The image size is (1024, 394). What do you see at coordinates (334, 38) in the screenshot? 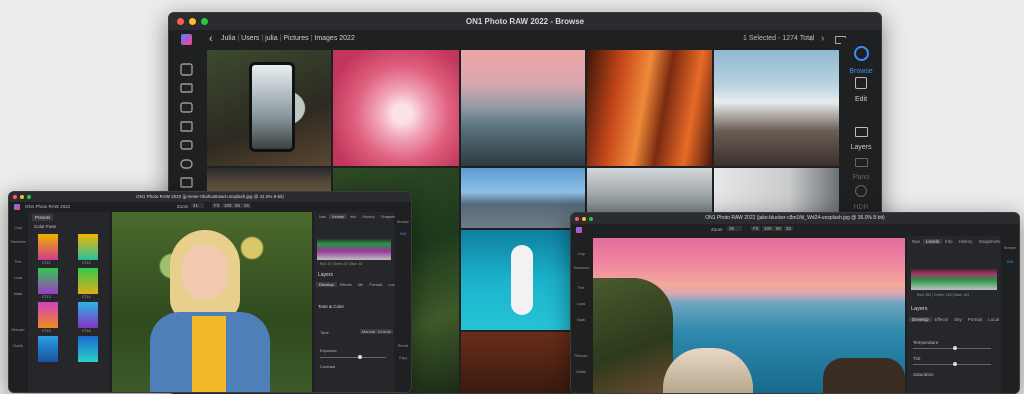
I see `breadcrumb-item: Images 2022` at bounding box center [334, 38].